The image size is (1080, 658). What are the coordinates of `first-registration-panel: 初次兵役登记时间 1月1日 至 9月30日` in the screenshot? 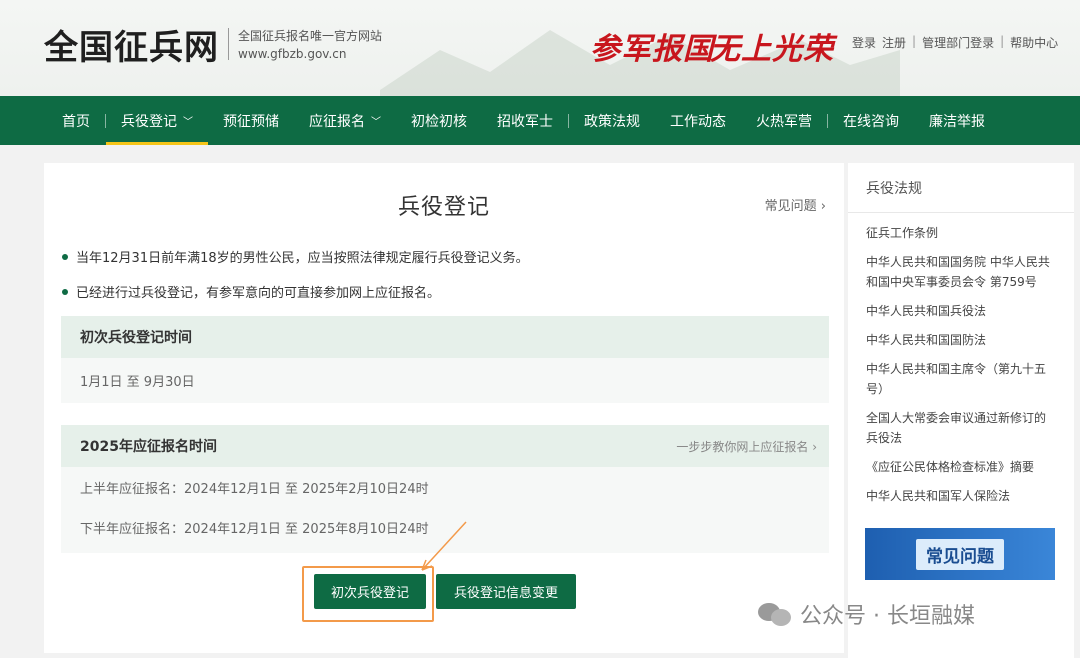 It's located at (445, 359).